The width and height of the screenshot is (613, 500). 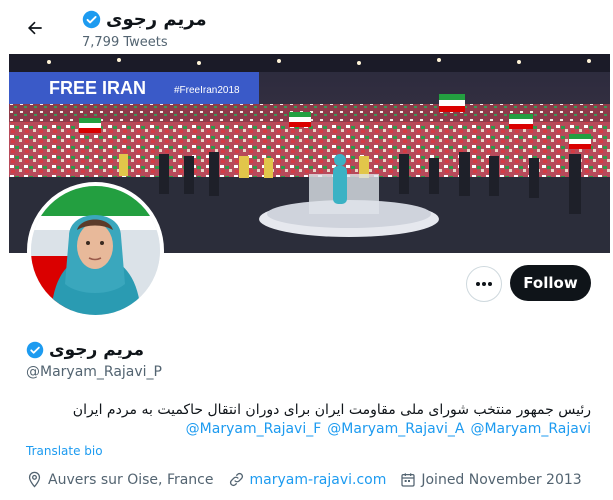 I want to click on more-options-button, so click(x=484, y=284).